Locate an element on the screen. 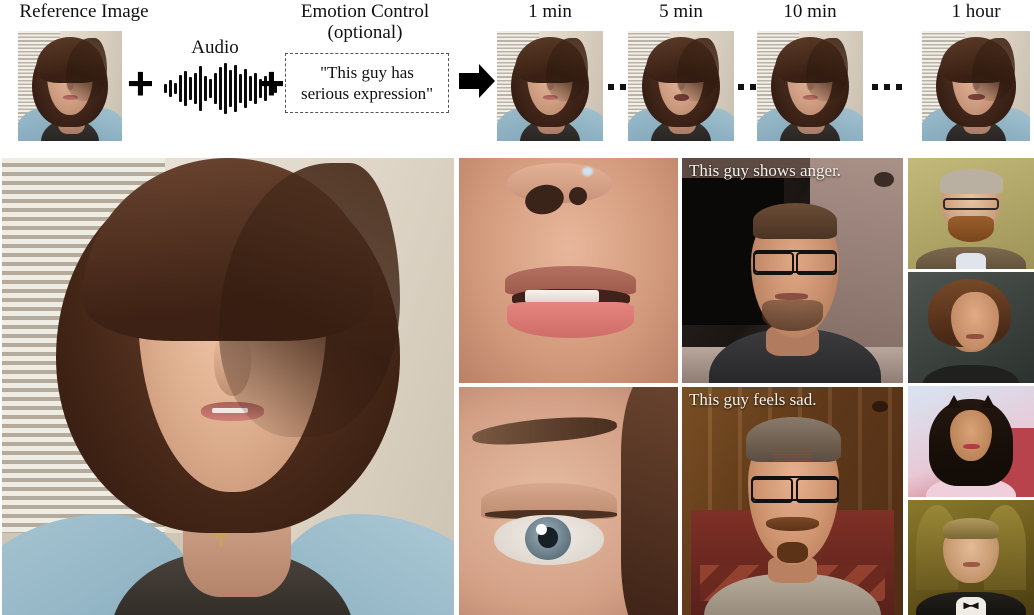  emotion-prompt-box: "This guy has serious expression" is located at coordinates (367, 83).